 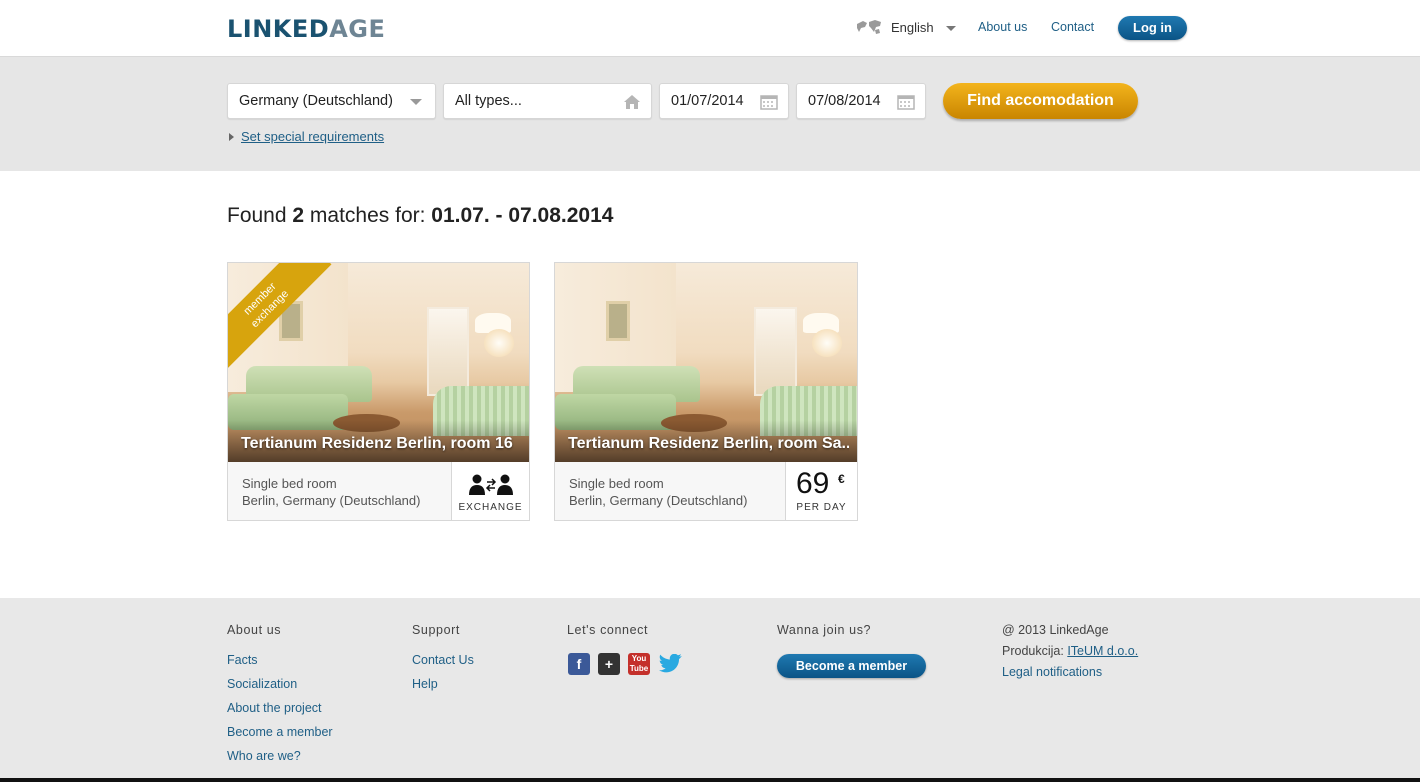 I want to click on twitter-icon, so click(x=671, y=664).